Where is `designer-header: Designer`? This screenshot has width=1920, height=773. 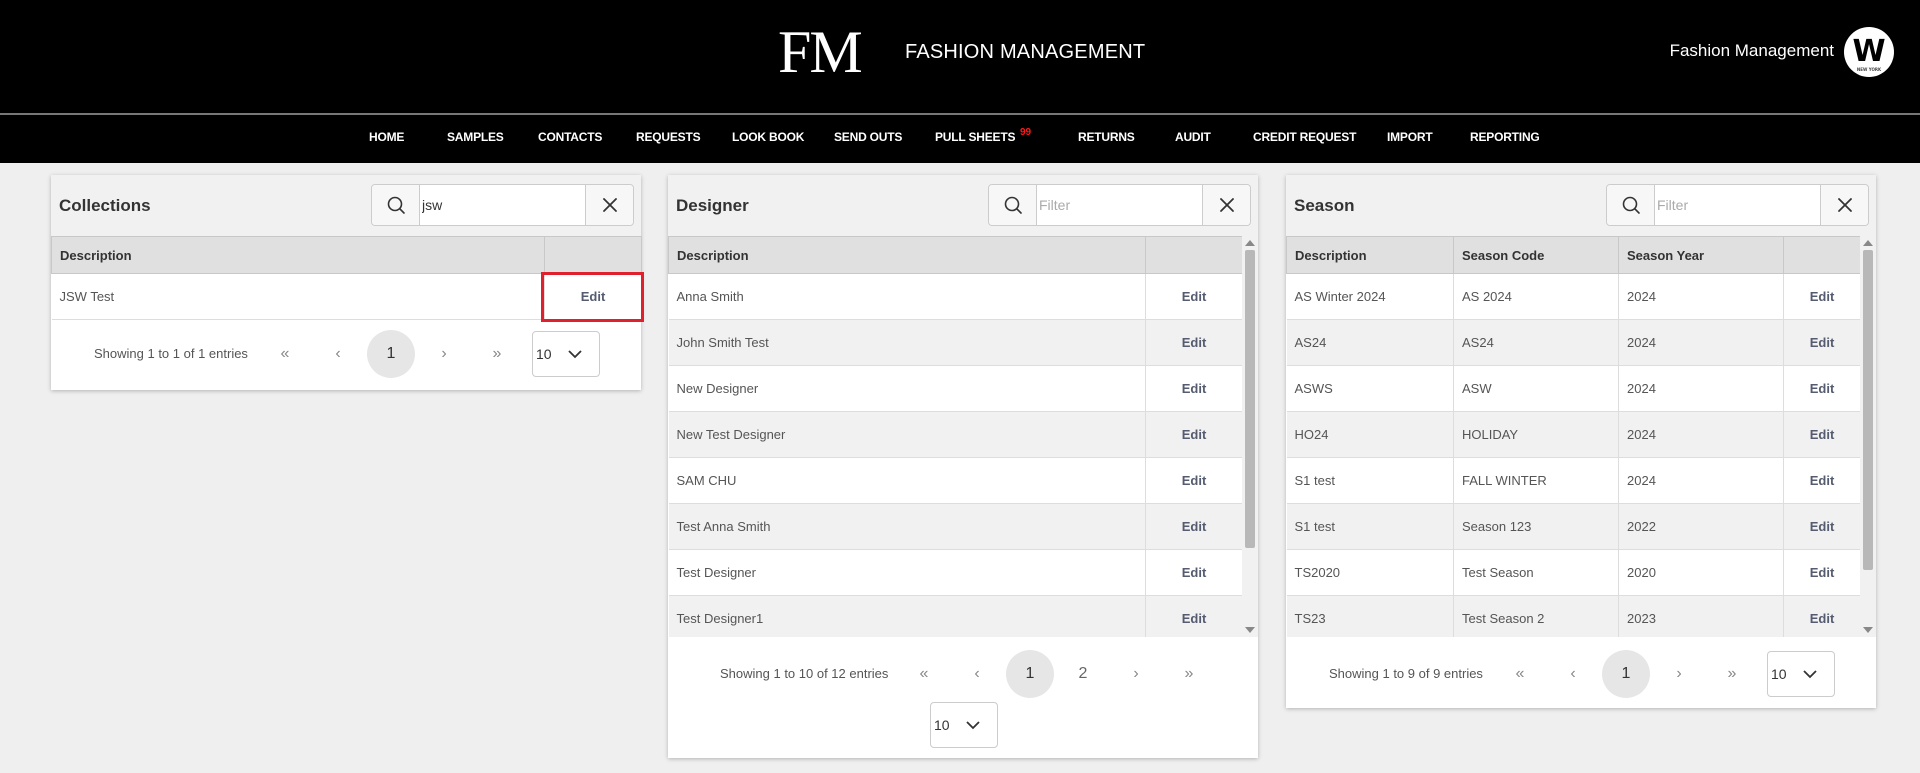
designer-header: Designer is located at coordinates (963, 205).